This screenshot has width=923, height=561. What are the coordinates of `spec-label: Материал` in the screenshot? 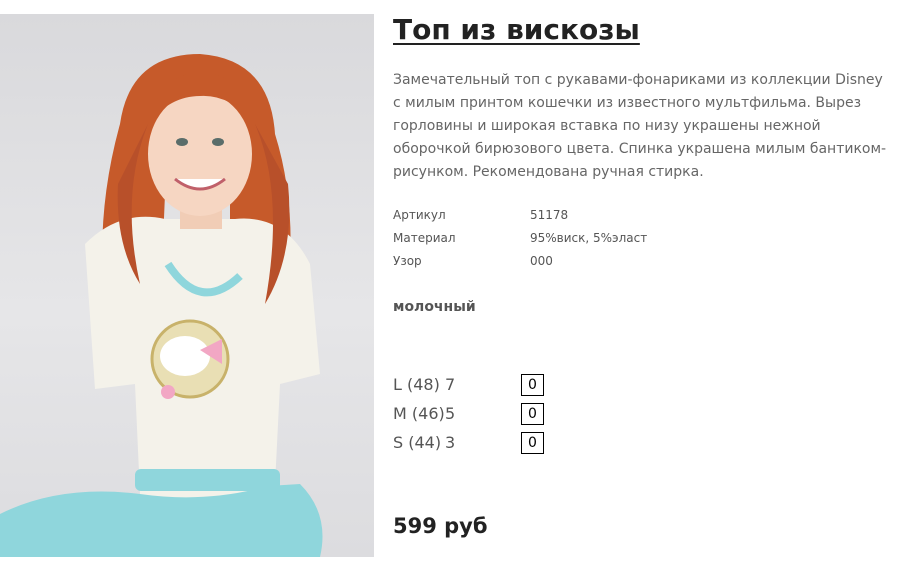 It's located at (424, 238).